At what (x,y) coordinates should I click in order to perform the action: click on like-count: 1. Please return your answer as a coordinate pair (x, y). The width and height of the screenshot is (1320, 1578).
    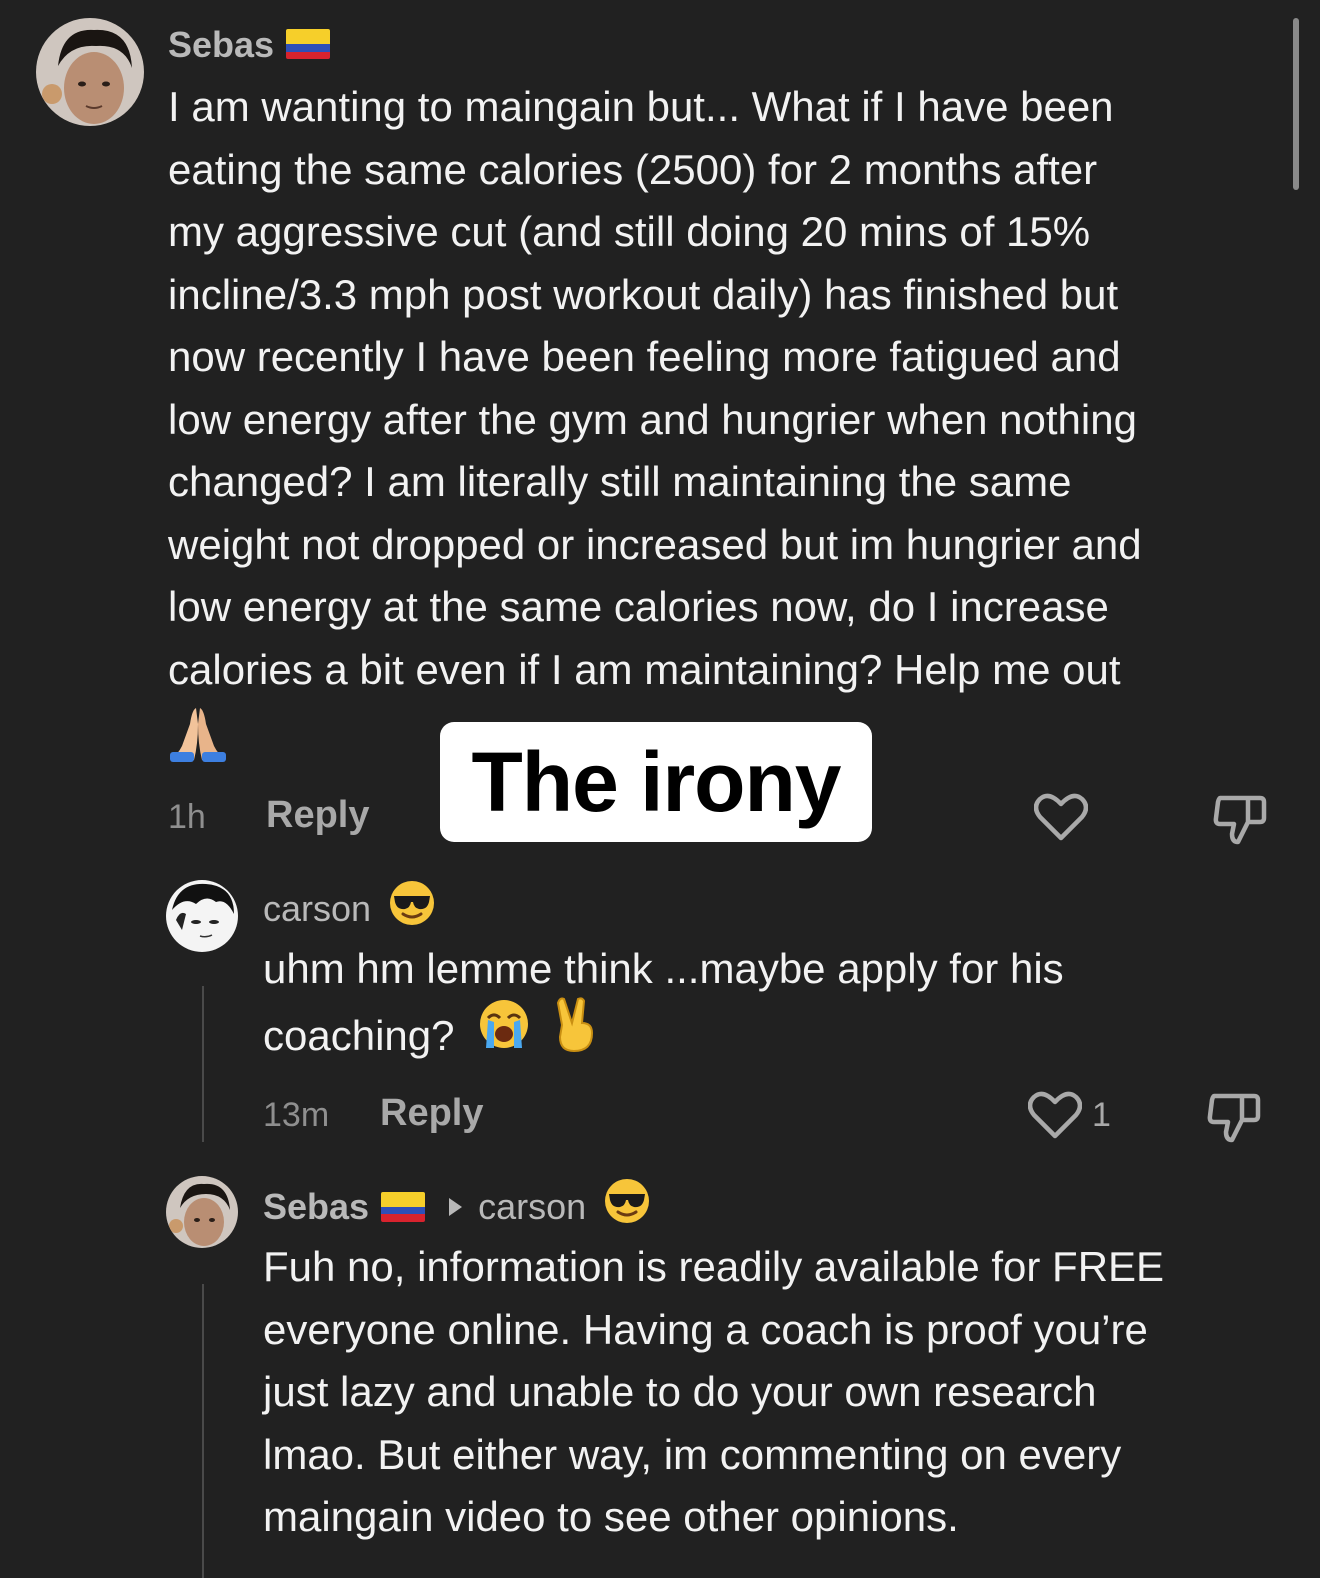
    Looking at the image, I should click on (1101, 1115).